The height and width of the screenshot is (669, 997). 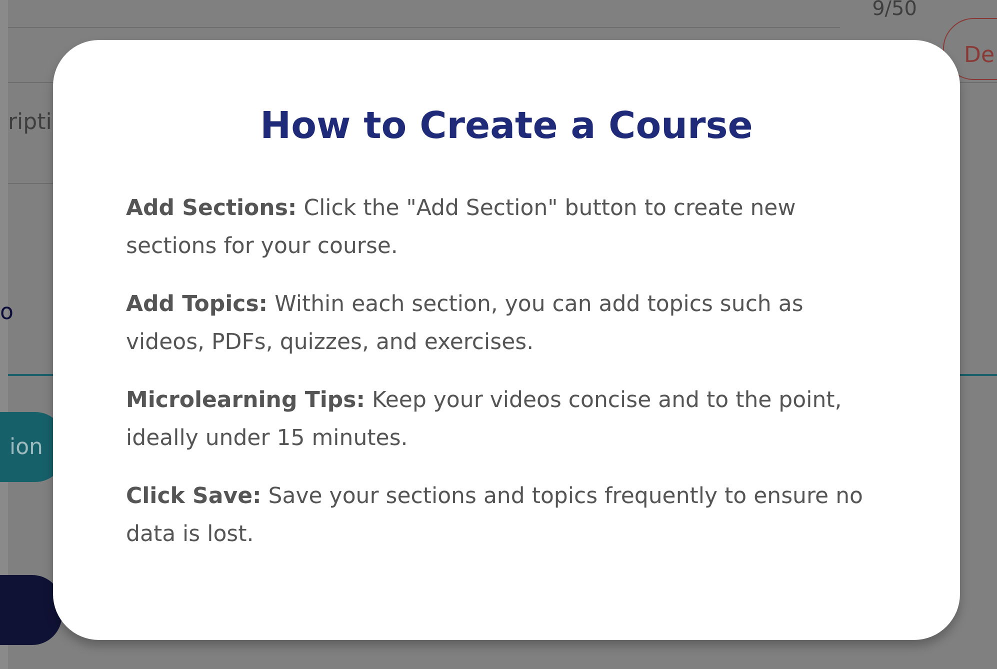 What do you see at coordinates (894, 9) in the screenshot?
I see `character-counter: 9/50` at bounding box center [894, 9].